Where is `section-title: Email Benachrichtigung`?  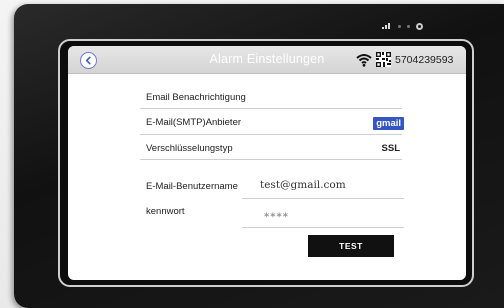
section-title: Email Benachrichtigung is located at coordinates (196, 97).